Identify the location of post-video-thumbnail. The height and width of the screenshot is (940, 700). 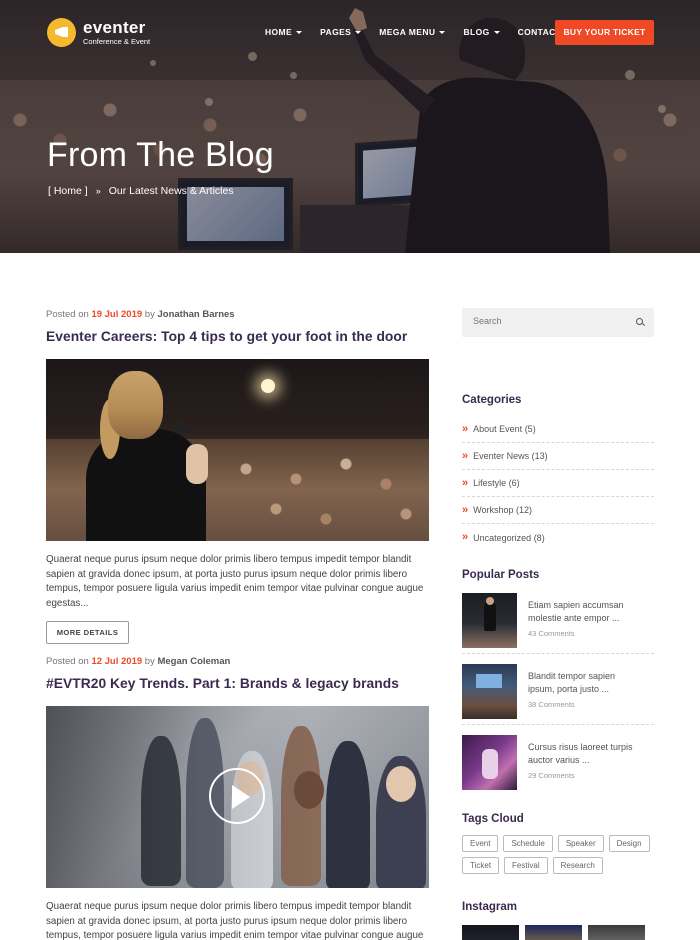
(237, 797).